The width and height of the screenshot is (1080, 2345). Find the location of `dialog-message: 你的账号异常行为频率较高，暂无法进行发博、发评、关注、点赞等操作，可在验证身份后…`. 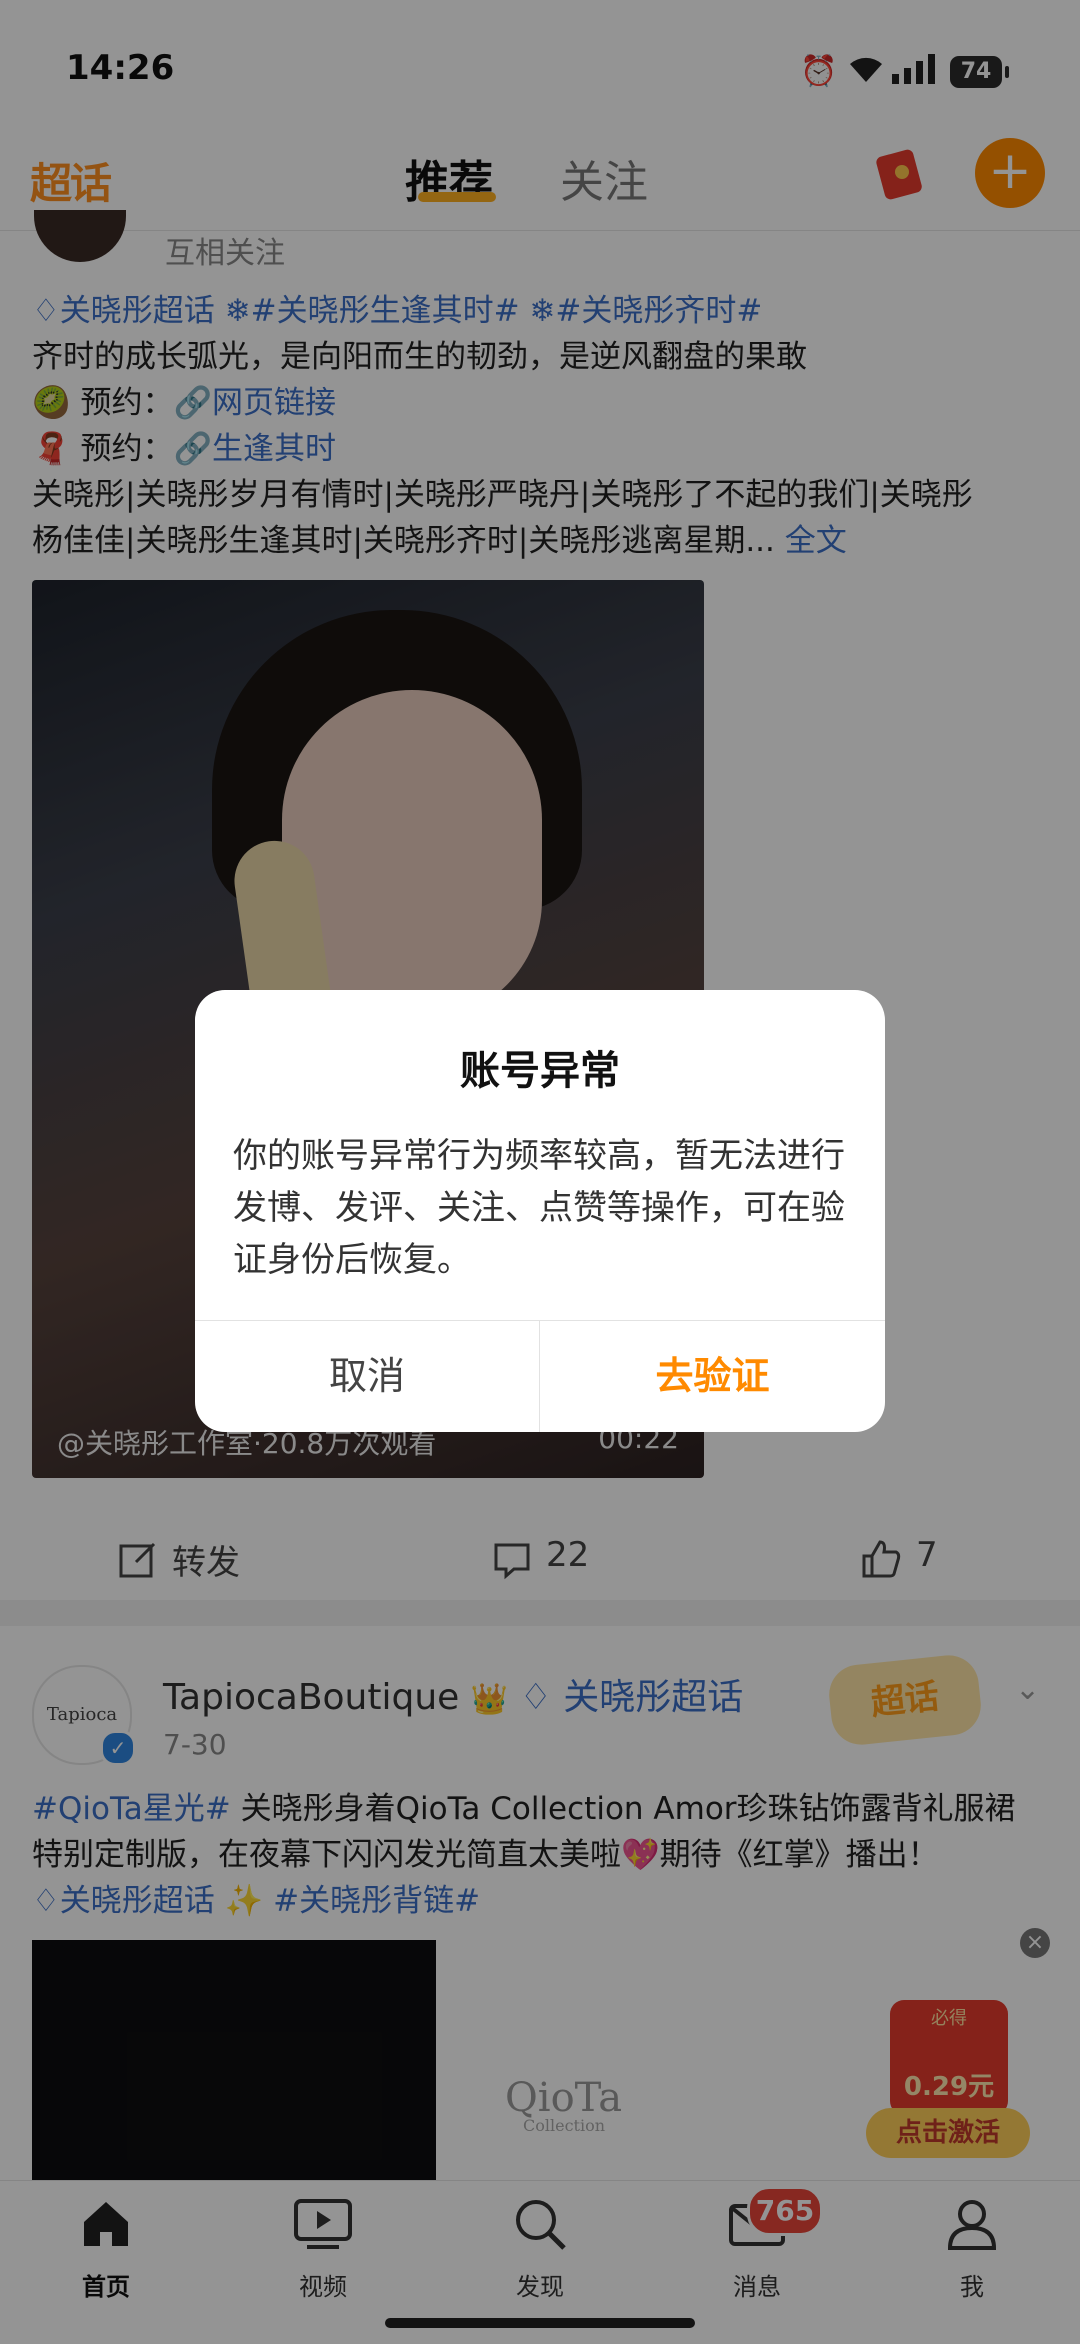

dialog-message: 你的账号异常行为频率较高，暂无法进行发博、发评、关注、点赞等操作，可在验证身份后… is located at coordinates (539, 1208).